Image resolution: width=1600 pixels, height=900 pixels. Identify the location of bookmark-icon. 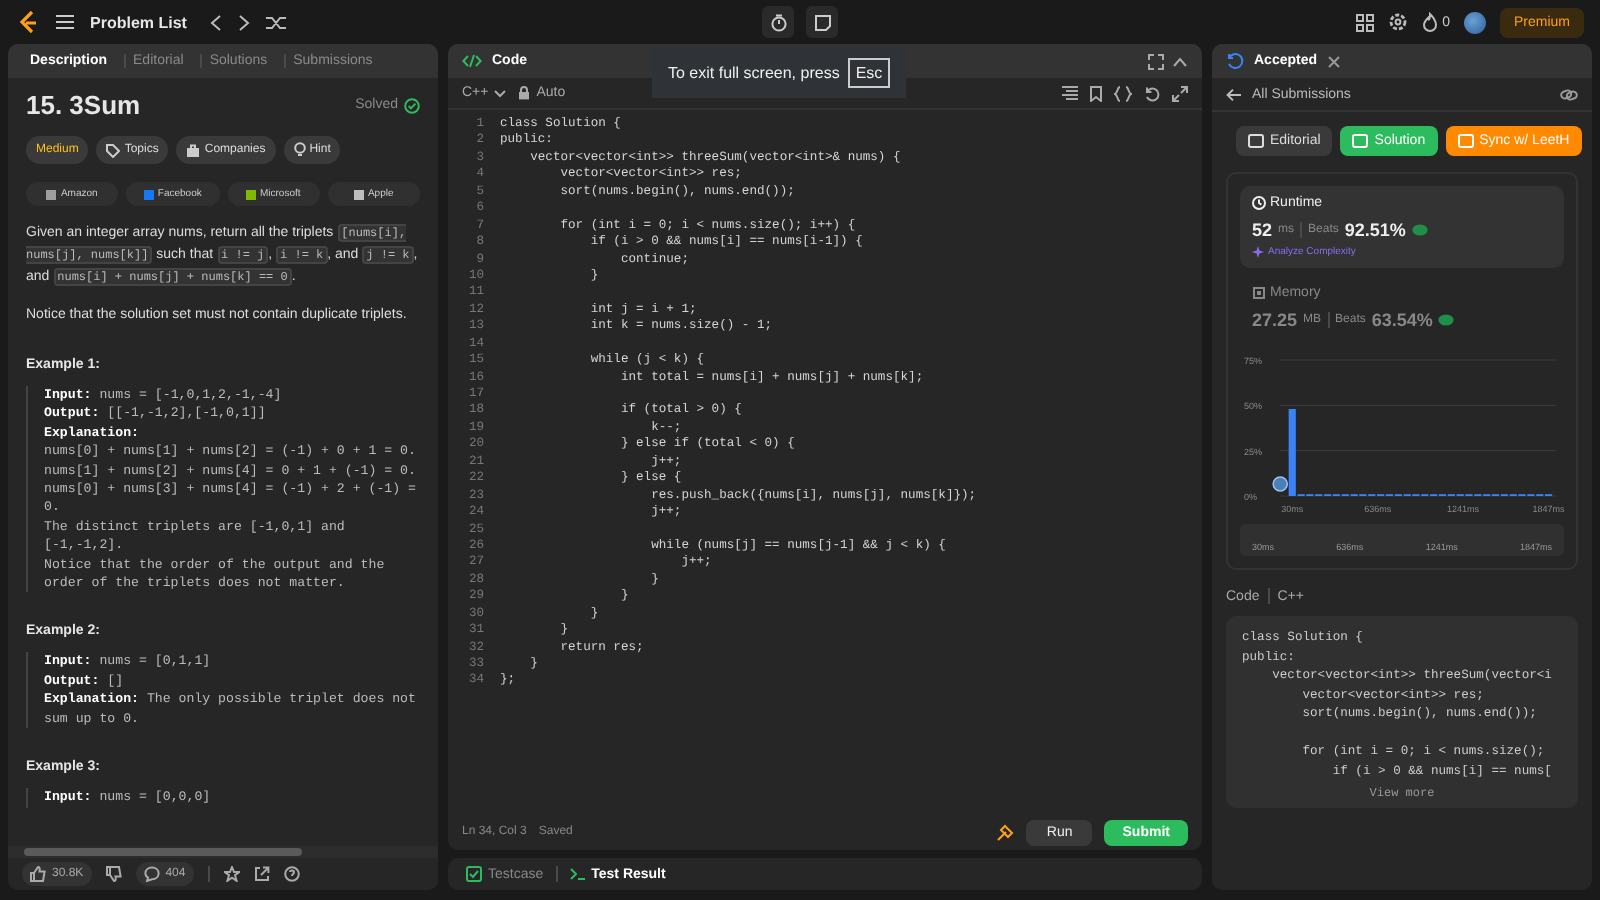
(1096, 93).